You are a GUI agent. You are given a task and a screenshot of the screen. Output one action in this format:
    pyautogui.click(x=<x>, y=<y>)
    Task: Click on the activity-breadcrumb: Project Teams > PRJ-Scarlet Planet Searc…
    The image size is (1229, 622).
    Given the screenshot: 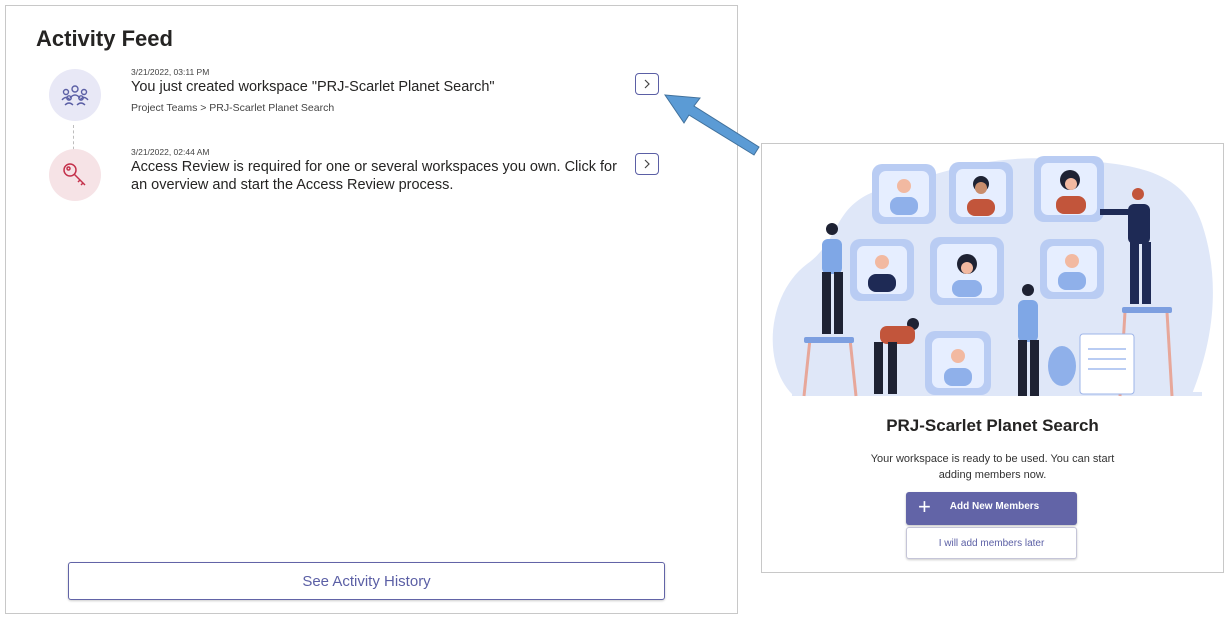 What is the action you would take?
    pyautogui.click(x=233, y=108)
    